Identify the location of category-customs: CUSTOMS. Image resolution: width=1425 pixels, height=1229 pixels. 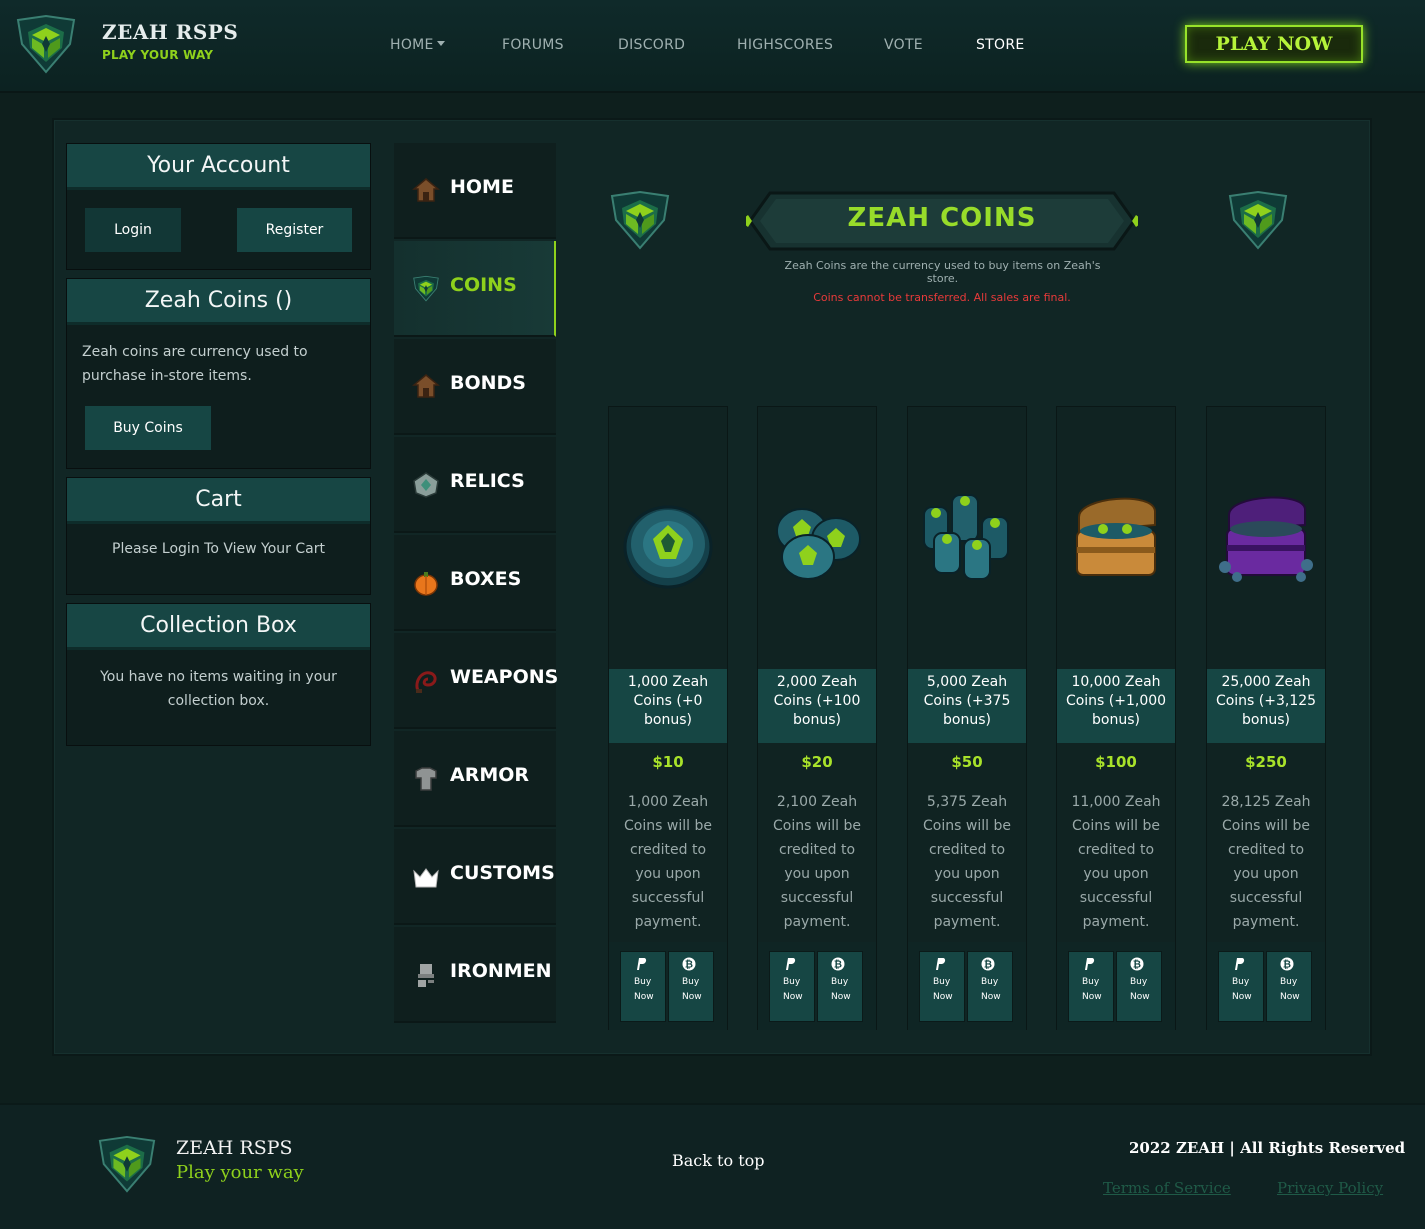
(475, 877).